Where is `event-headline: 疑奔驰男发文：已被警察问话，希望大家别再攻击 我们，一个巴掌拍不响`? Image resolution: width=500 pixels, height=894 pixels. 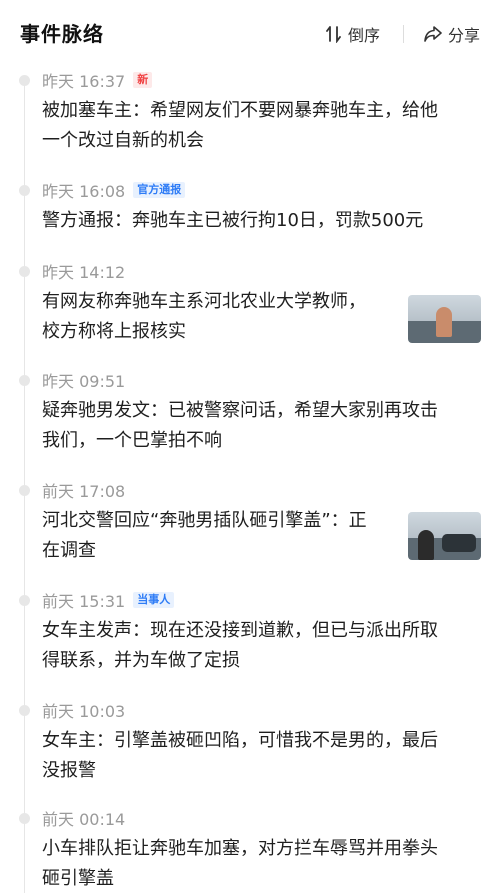
event-headline: 疑奔驰男发文：已被警察问话，希望大家别再攻击 我们，一个巴掌拍不响 is located at coordinates (240, 426).